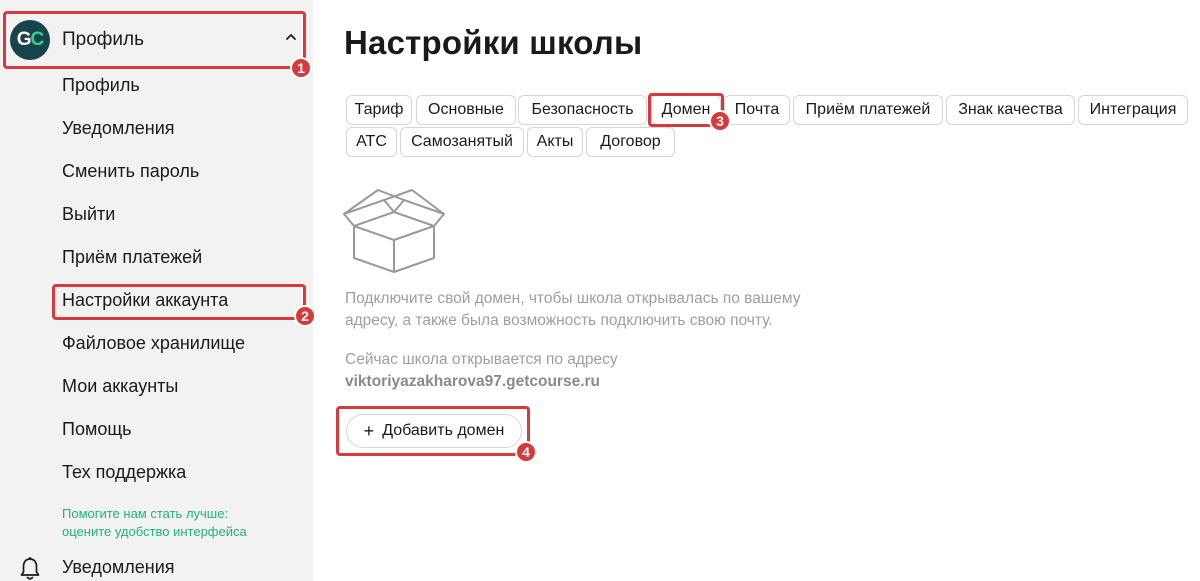  What do you see at coordinates (155, 40) in the screenshot?
I see `profile-menu-toggle: GC Профиль` at bounding box center [155, 40].